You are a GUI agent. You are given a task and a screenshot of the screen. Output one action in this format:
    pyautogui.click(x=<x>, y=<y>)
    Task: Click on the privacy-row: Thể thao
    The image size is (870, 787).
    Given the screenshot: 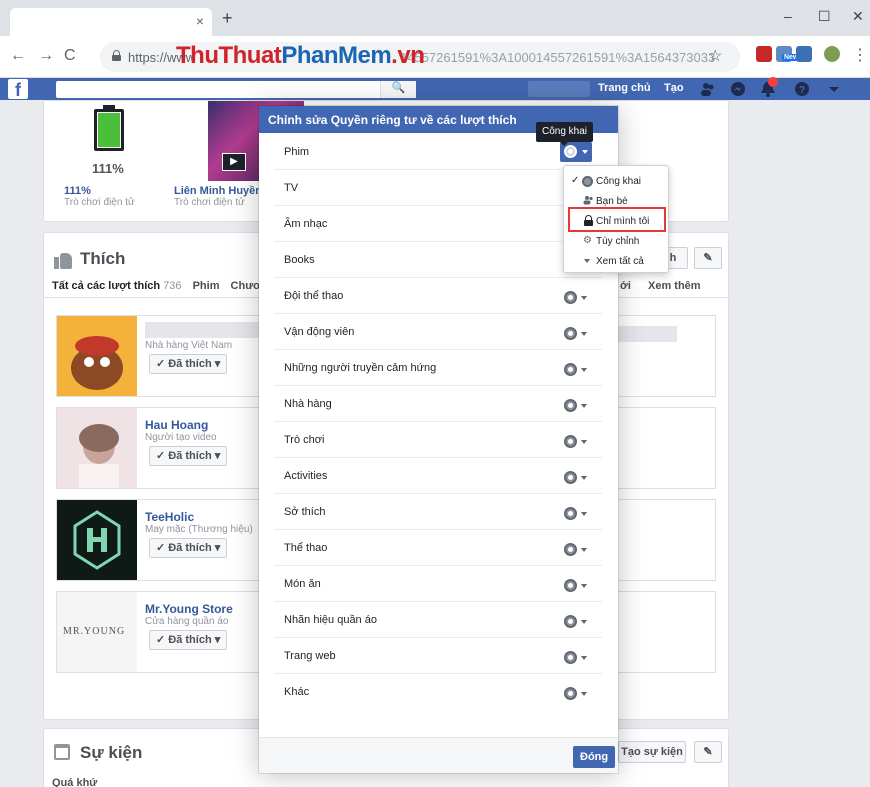 What is the action you would take?
    pyautogui.click(x=438, y=548)
    